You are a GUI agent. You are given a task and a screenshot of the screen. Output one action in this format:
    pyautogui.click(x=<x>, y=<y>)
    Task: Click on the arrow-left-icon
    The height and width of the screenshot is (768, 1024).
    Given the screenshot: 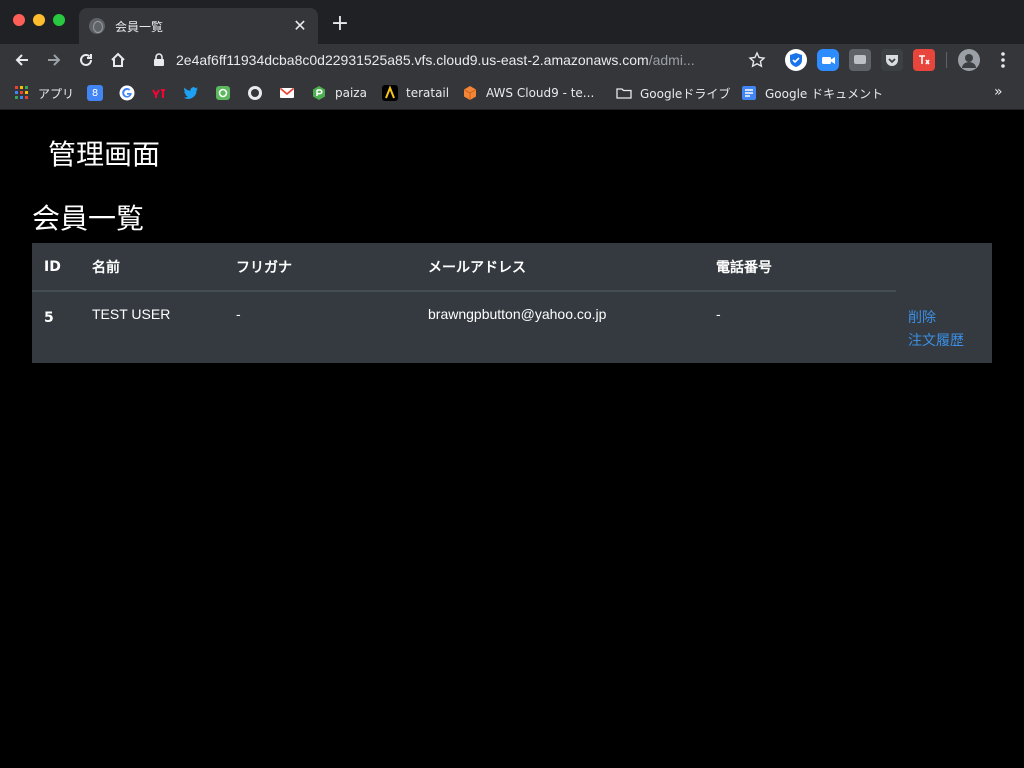 What is the action you would take?
    pyautogui.click(x=21, y=60)
    